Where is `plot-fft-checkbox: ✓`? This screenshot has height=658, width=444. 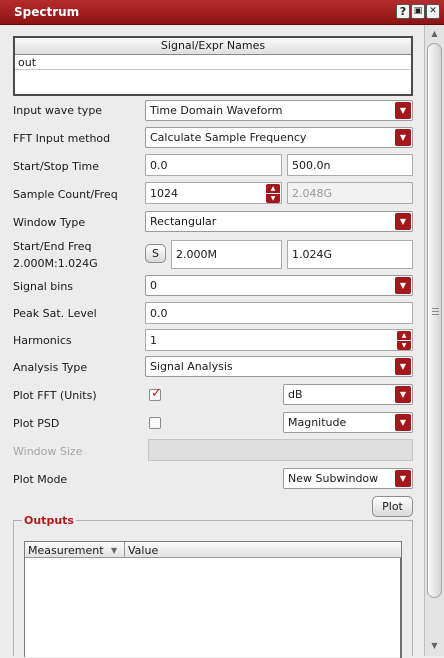
plot-fft-checkbox: ✓ is located at coordinates (155, 393).